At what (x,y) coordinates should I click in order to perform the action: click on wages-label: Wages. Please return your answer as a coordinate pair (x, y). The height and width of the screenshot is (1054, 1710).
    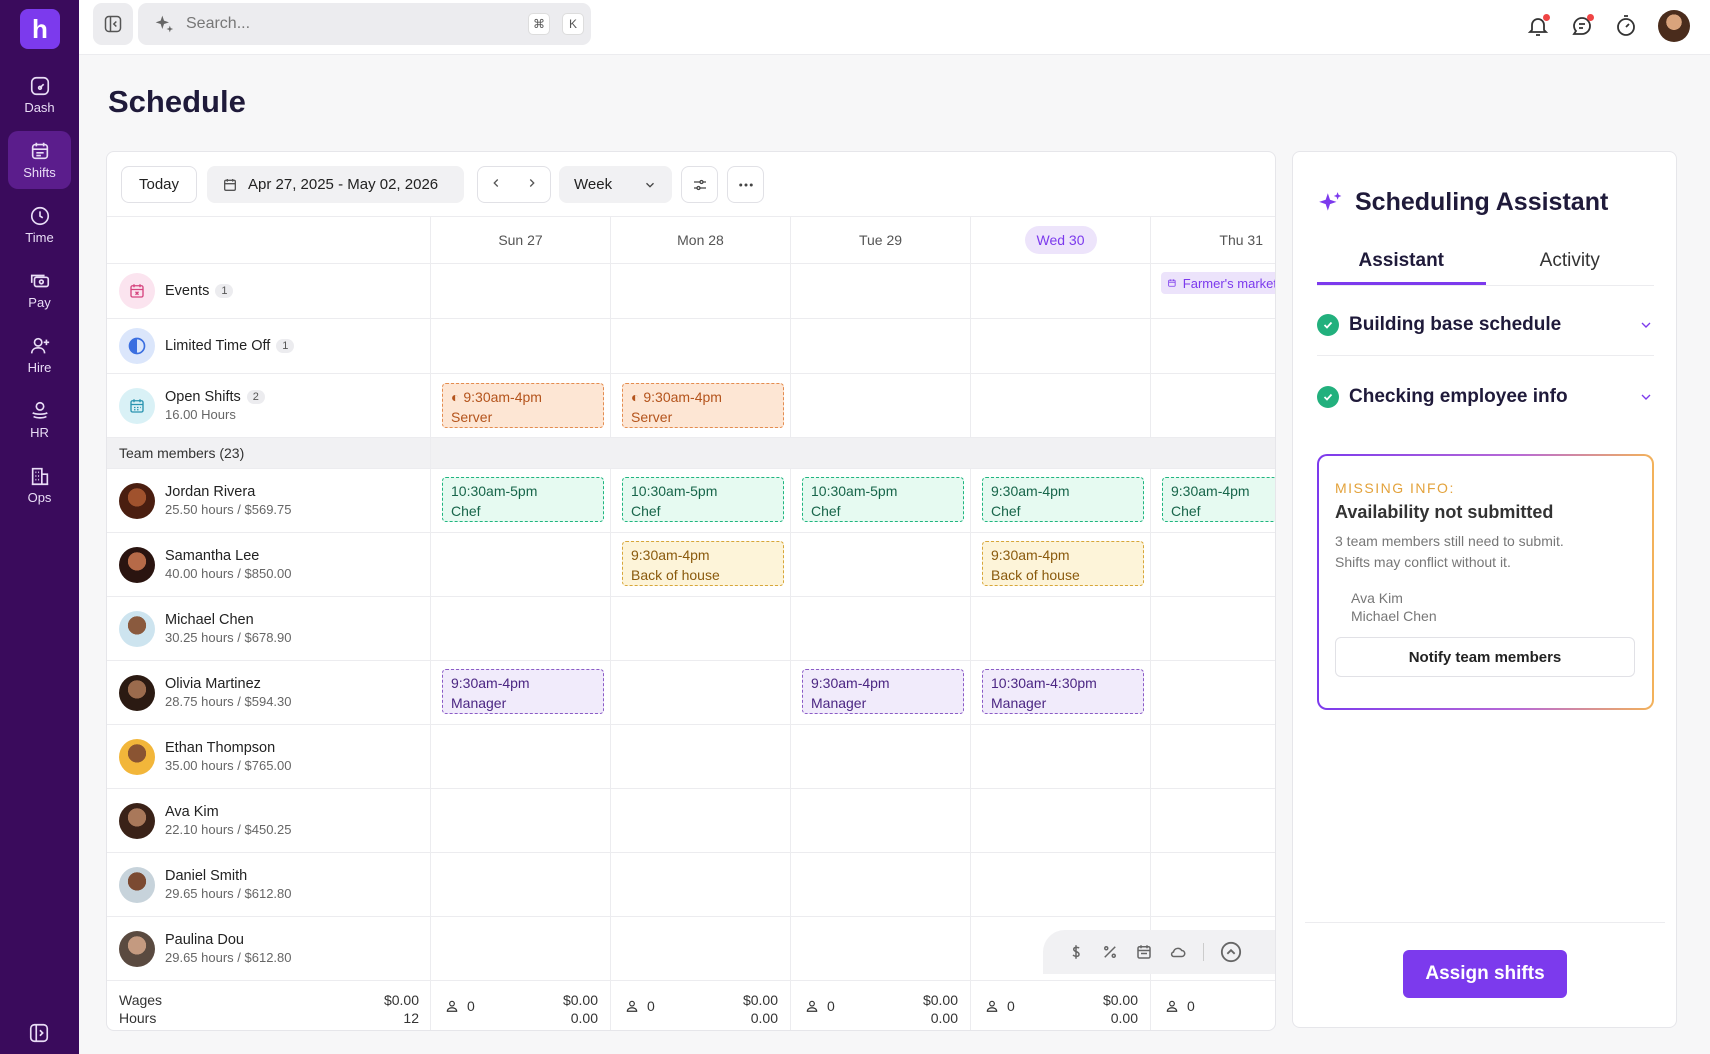
    Looking at the image, I should click on (141, 1000).